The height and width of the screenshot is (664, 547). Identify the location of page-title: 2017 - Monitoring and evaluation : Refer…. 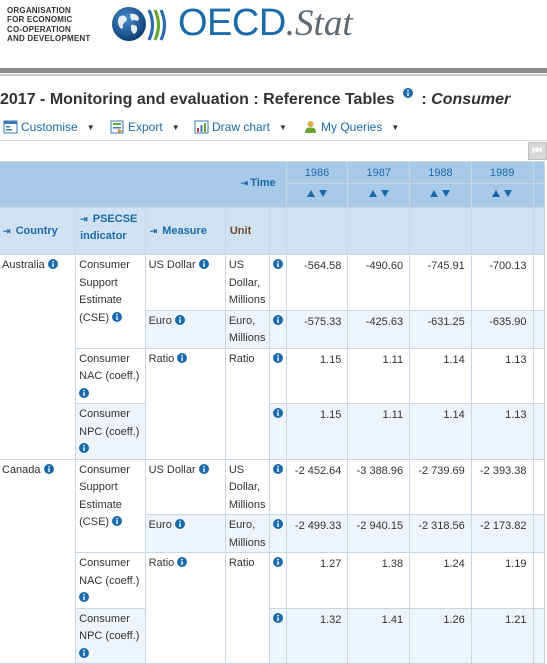
(273, 100).